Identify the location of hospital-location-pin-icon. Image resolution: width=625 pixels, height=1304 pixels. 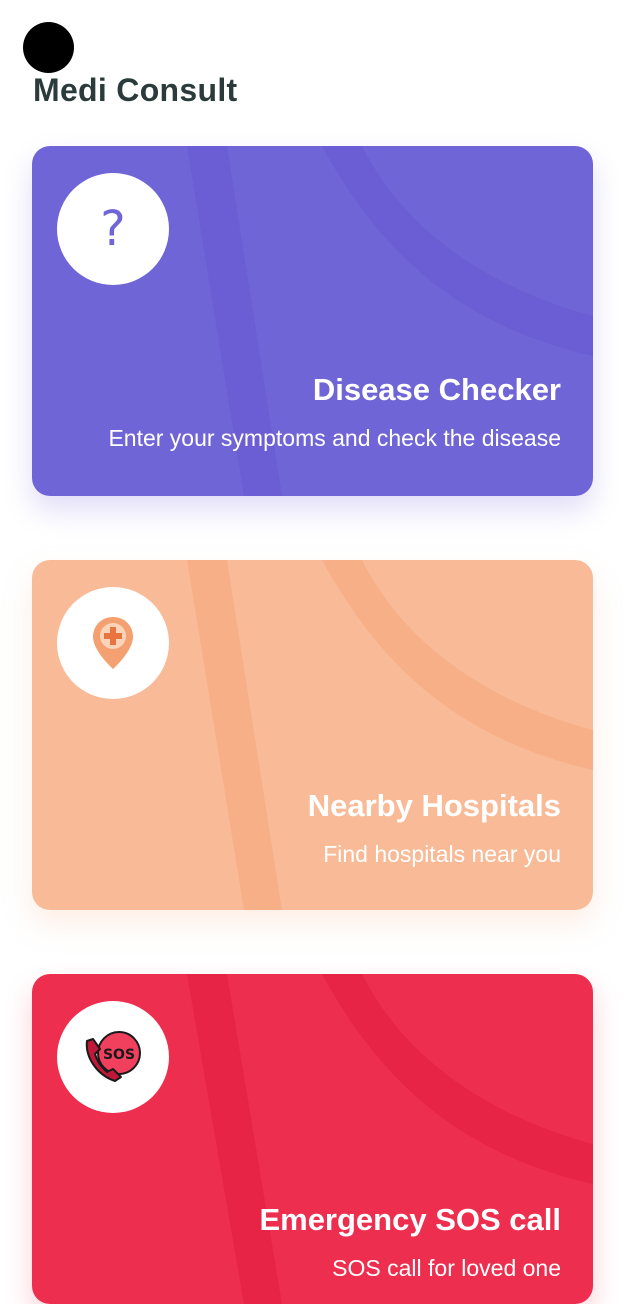
(113, 643).